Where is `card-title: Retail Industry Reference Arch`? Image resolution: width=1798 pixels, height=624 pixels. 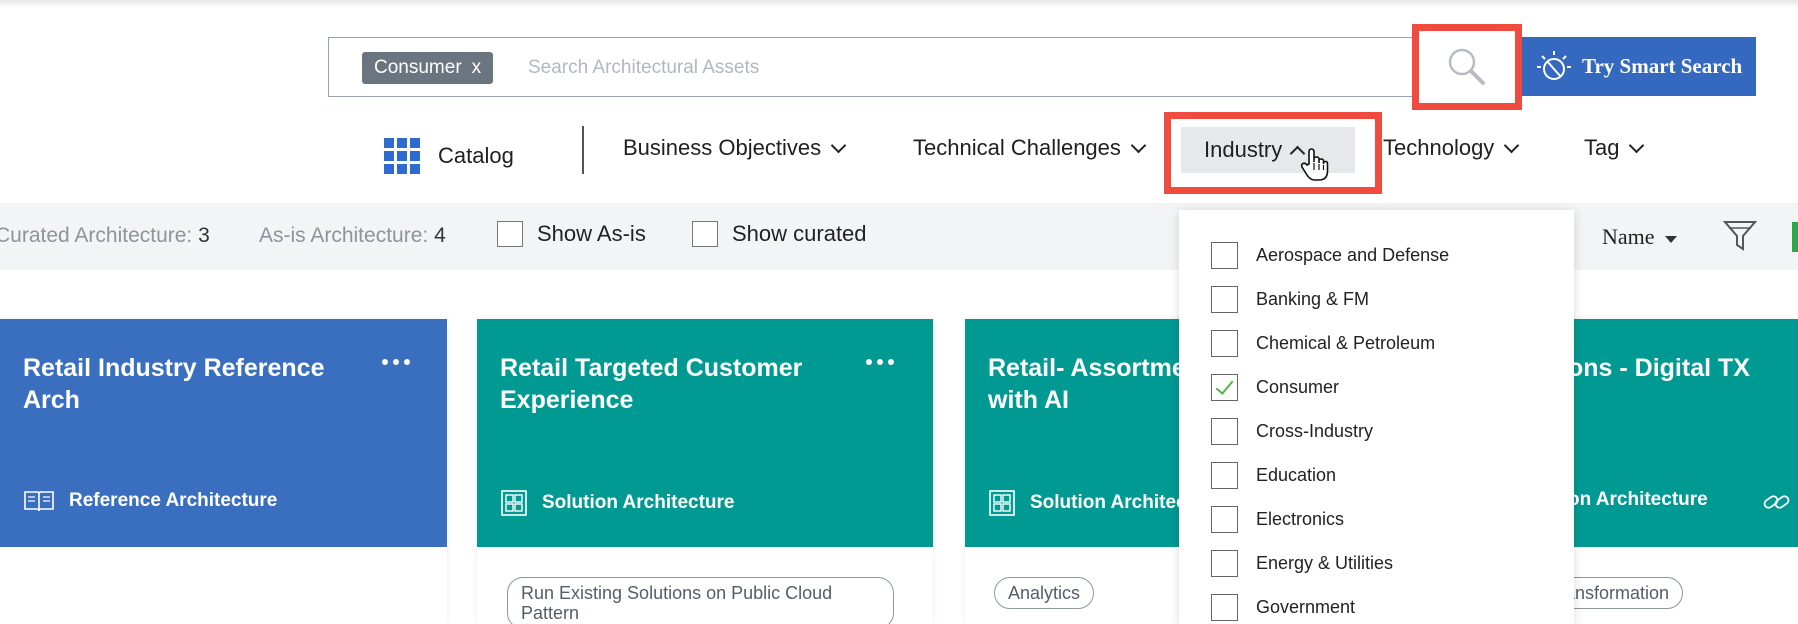 card-title: Retail Industry Reference Arch is located at coordinates (174, 384).